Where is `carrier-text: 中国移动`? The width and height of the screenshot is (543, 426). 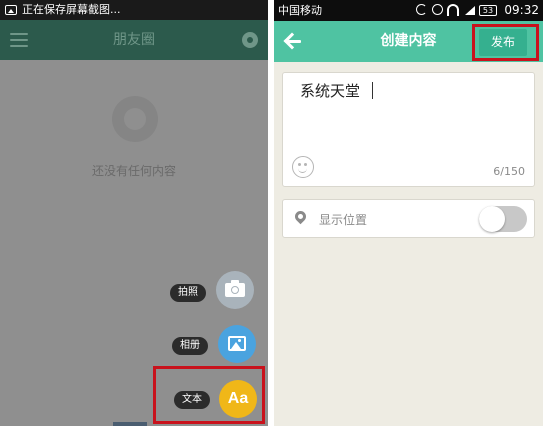 carrier-text: 中国移动 is located at coordinates (300, 10).